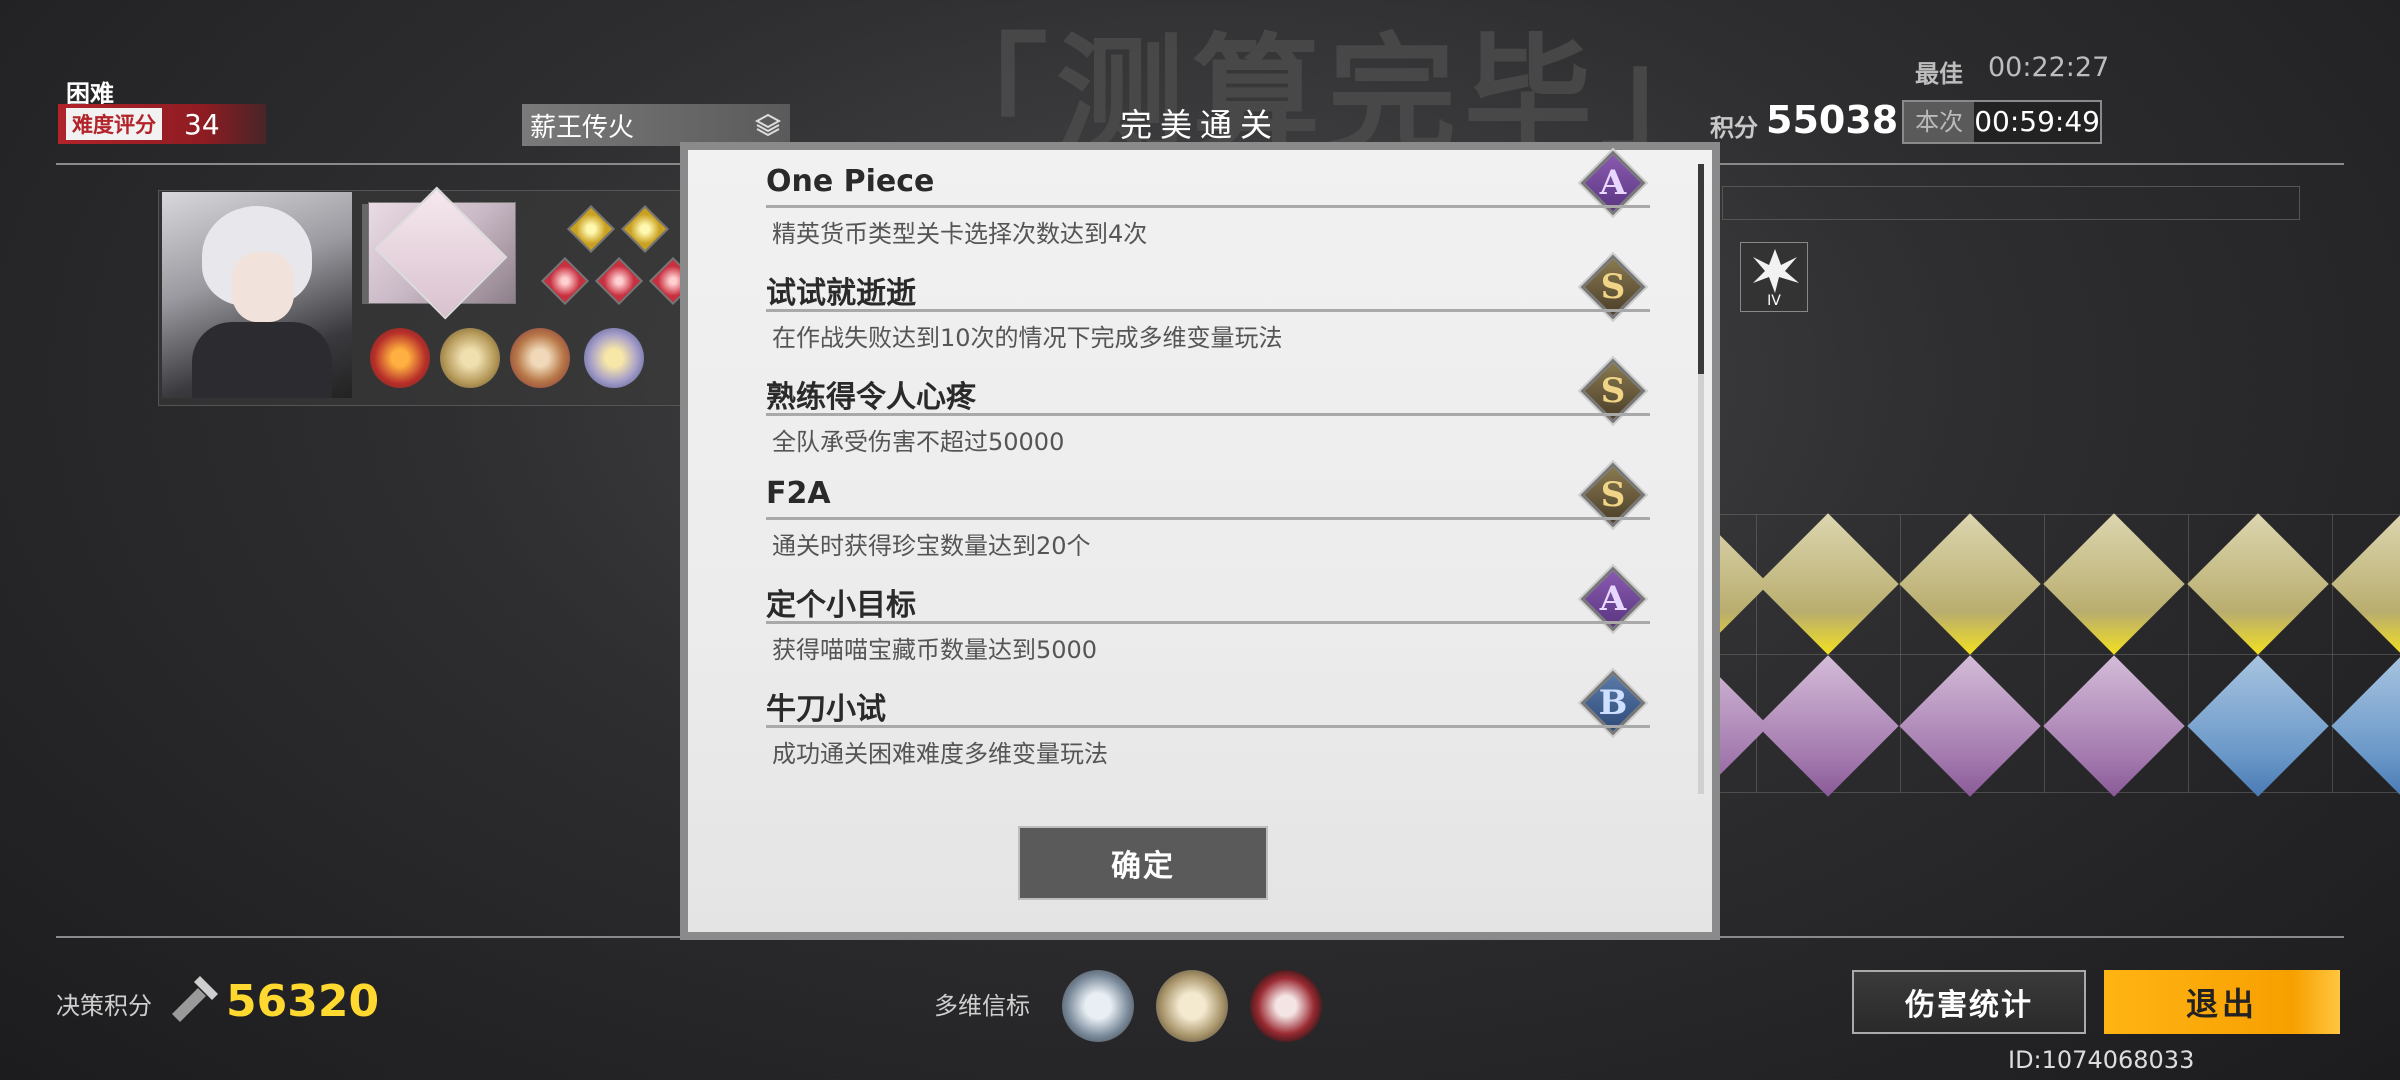 This screenshot has width=2400, height=1080. What do you see at coordinates (1701, 269) in the screenshot?
I see `scrollbar-thumb` at bounding box center [1701, 269].